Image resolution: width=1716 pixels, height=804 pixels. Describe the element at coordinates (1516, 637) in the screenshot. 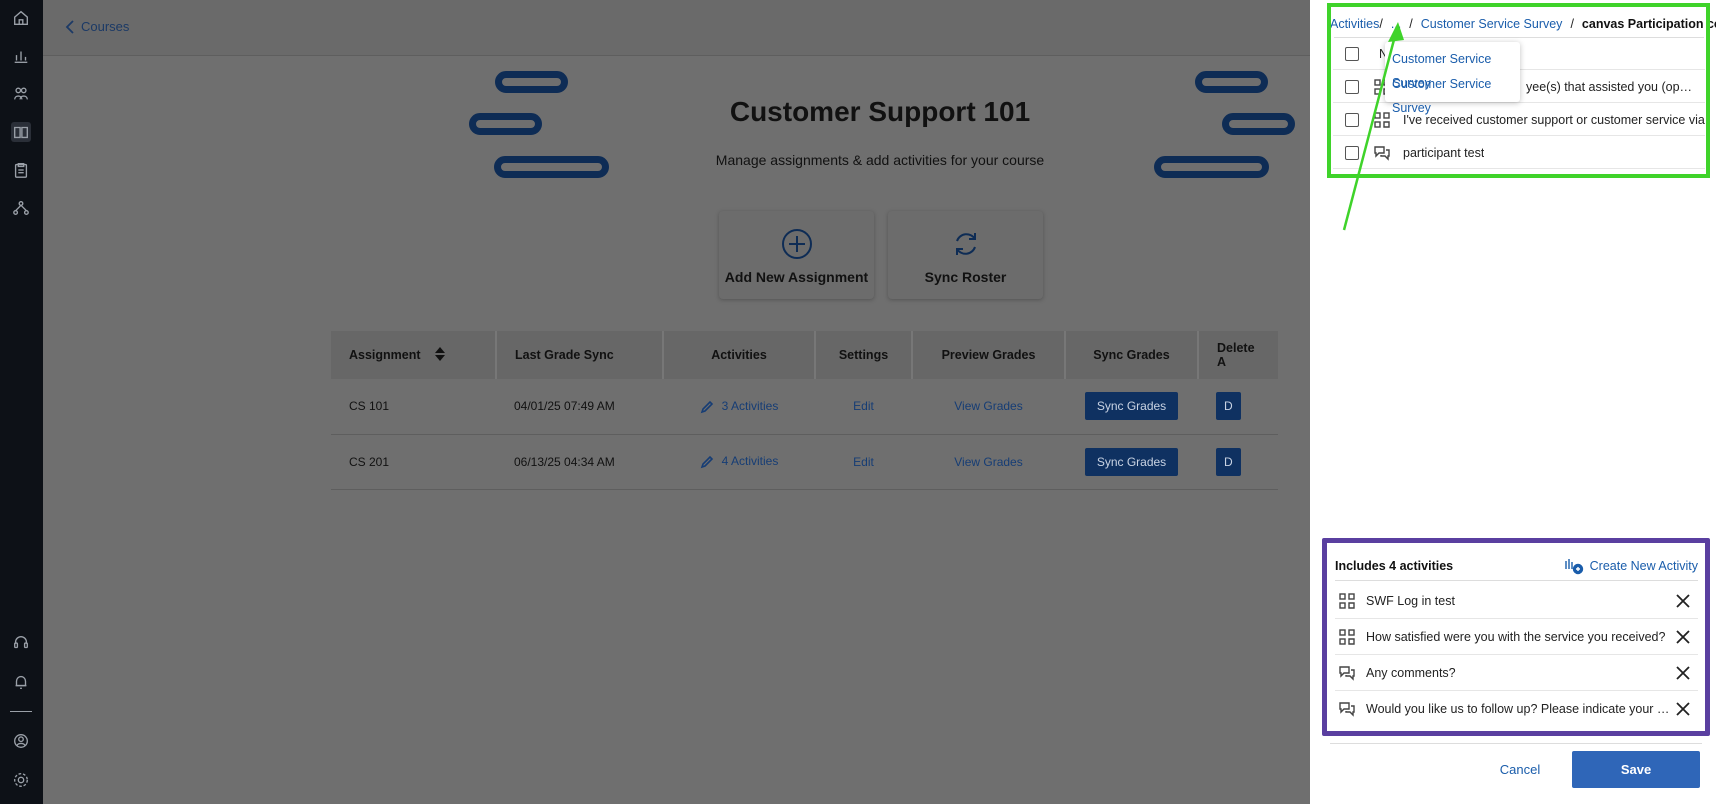

I see `highlight-box-purple` at that location.